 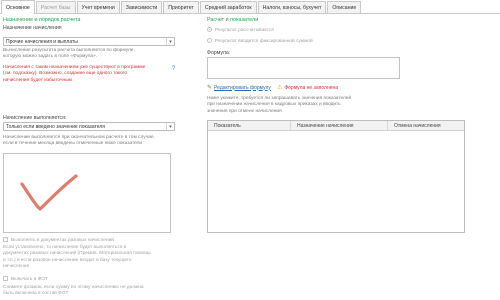 I want to click on purpose-select: Прочие начисления и выплаты ▾, so click(x=89, y=41).